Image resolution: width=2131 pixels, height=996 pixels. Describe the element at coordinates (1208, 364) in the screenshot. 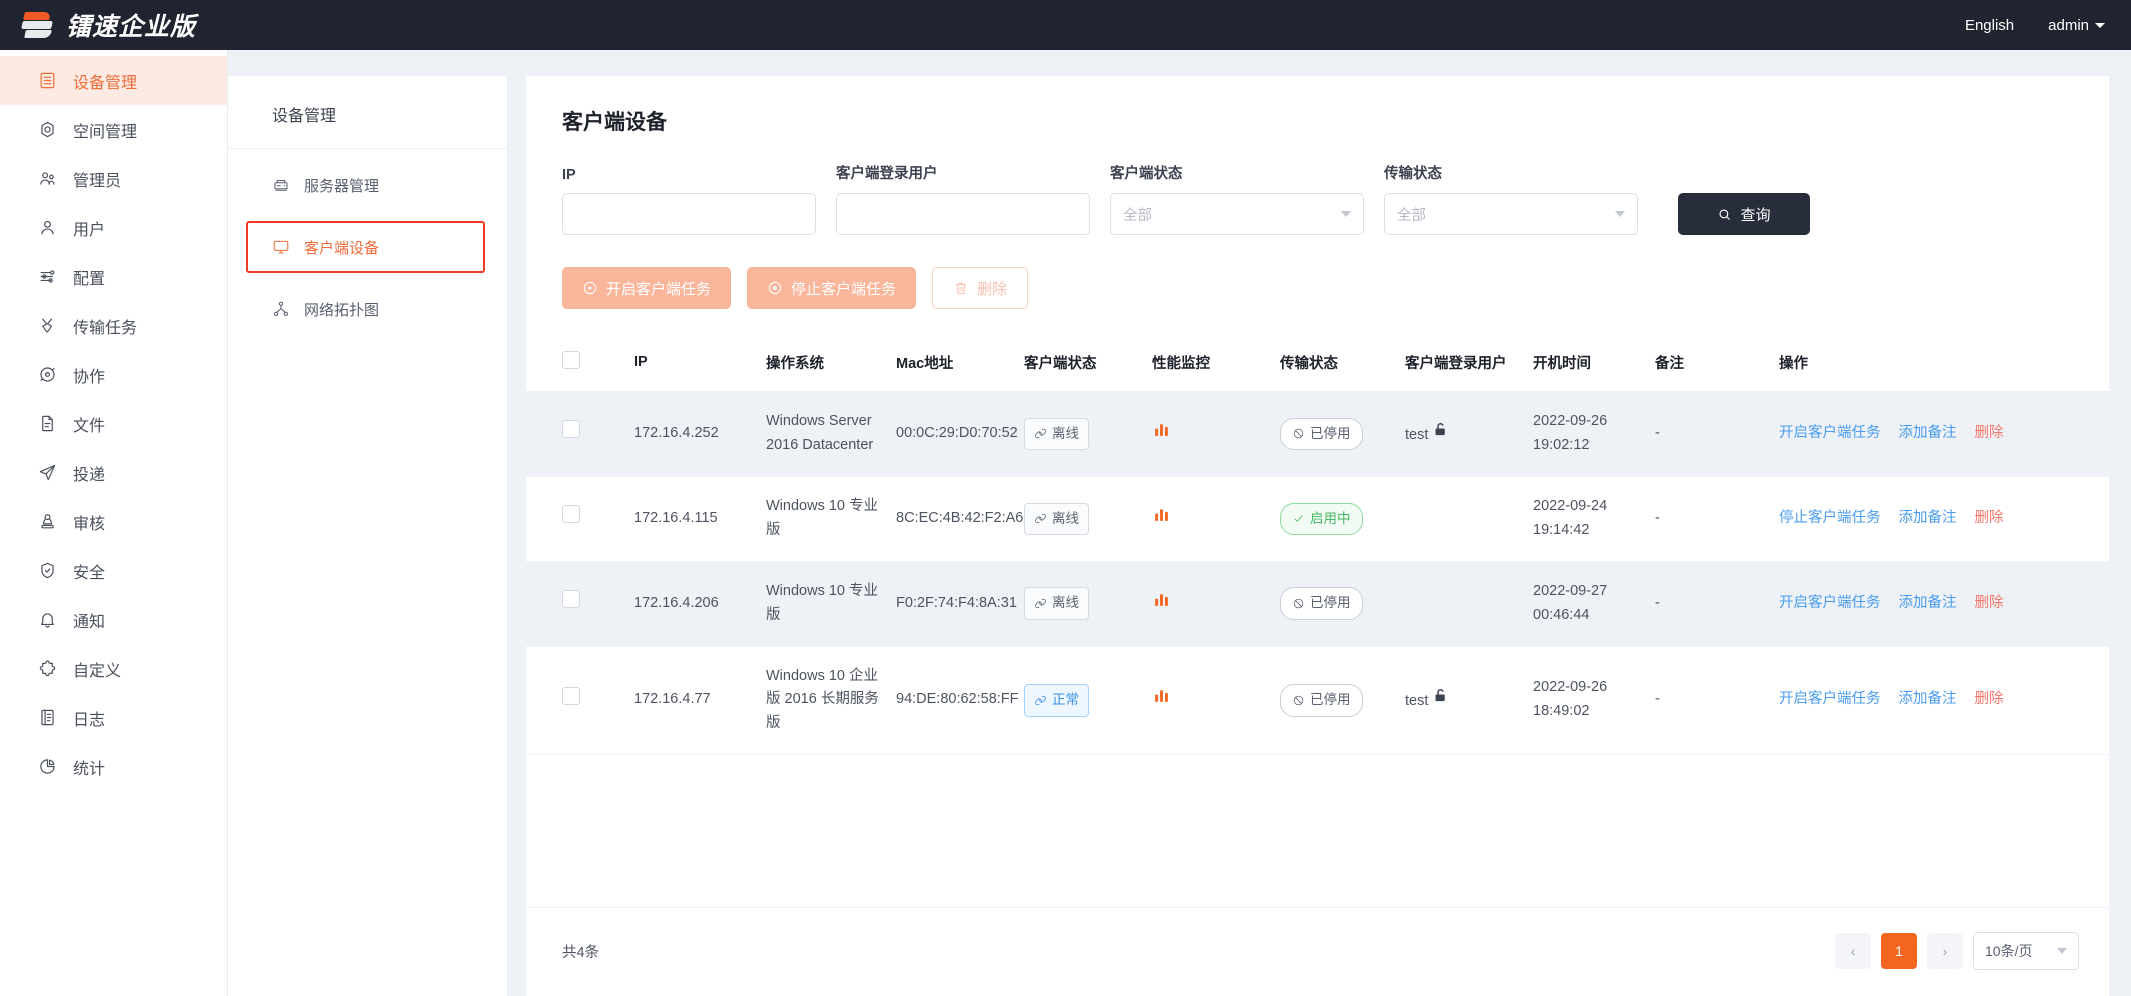

I see `column-header-4: 性能监控` at that location.